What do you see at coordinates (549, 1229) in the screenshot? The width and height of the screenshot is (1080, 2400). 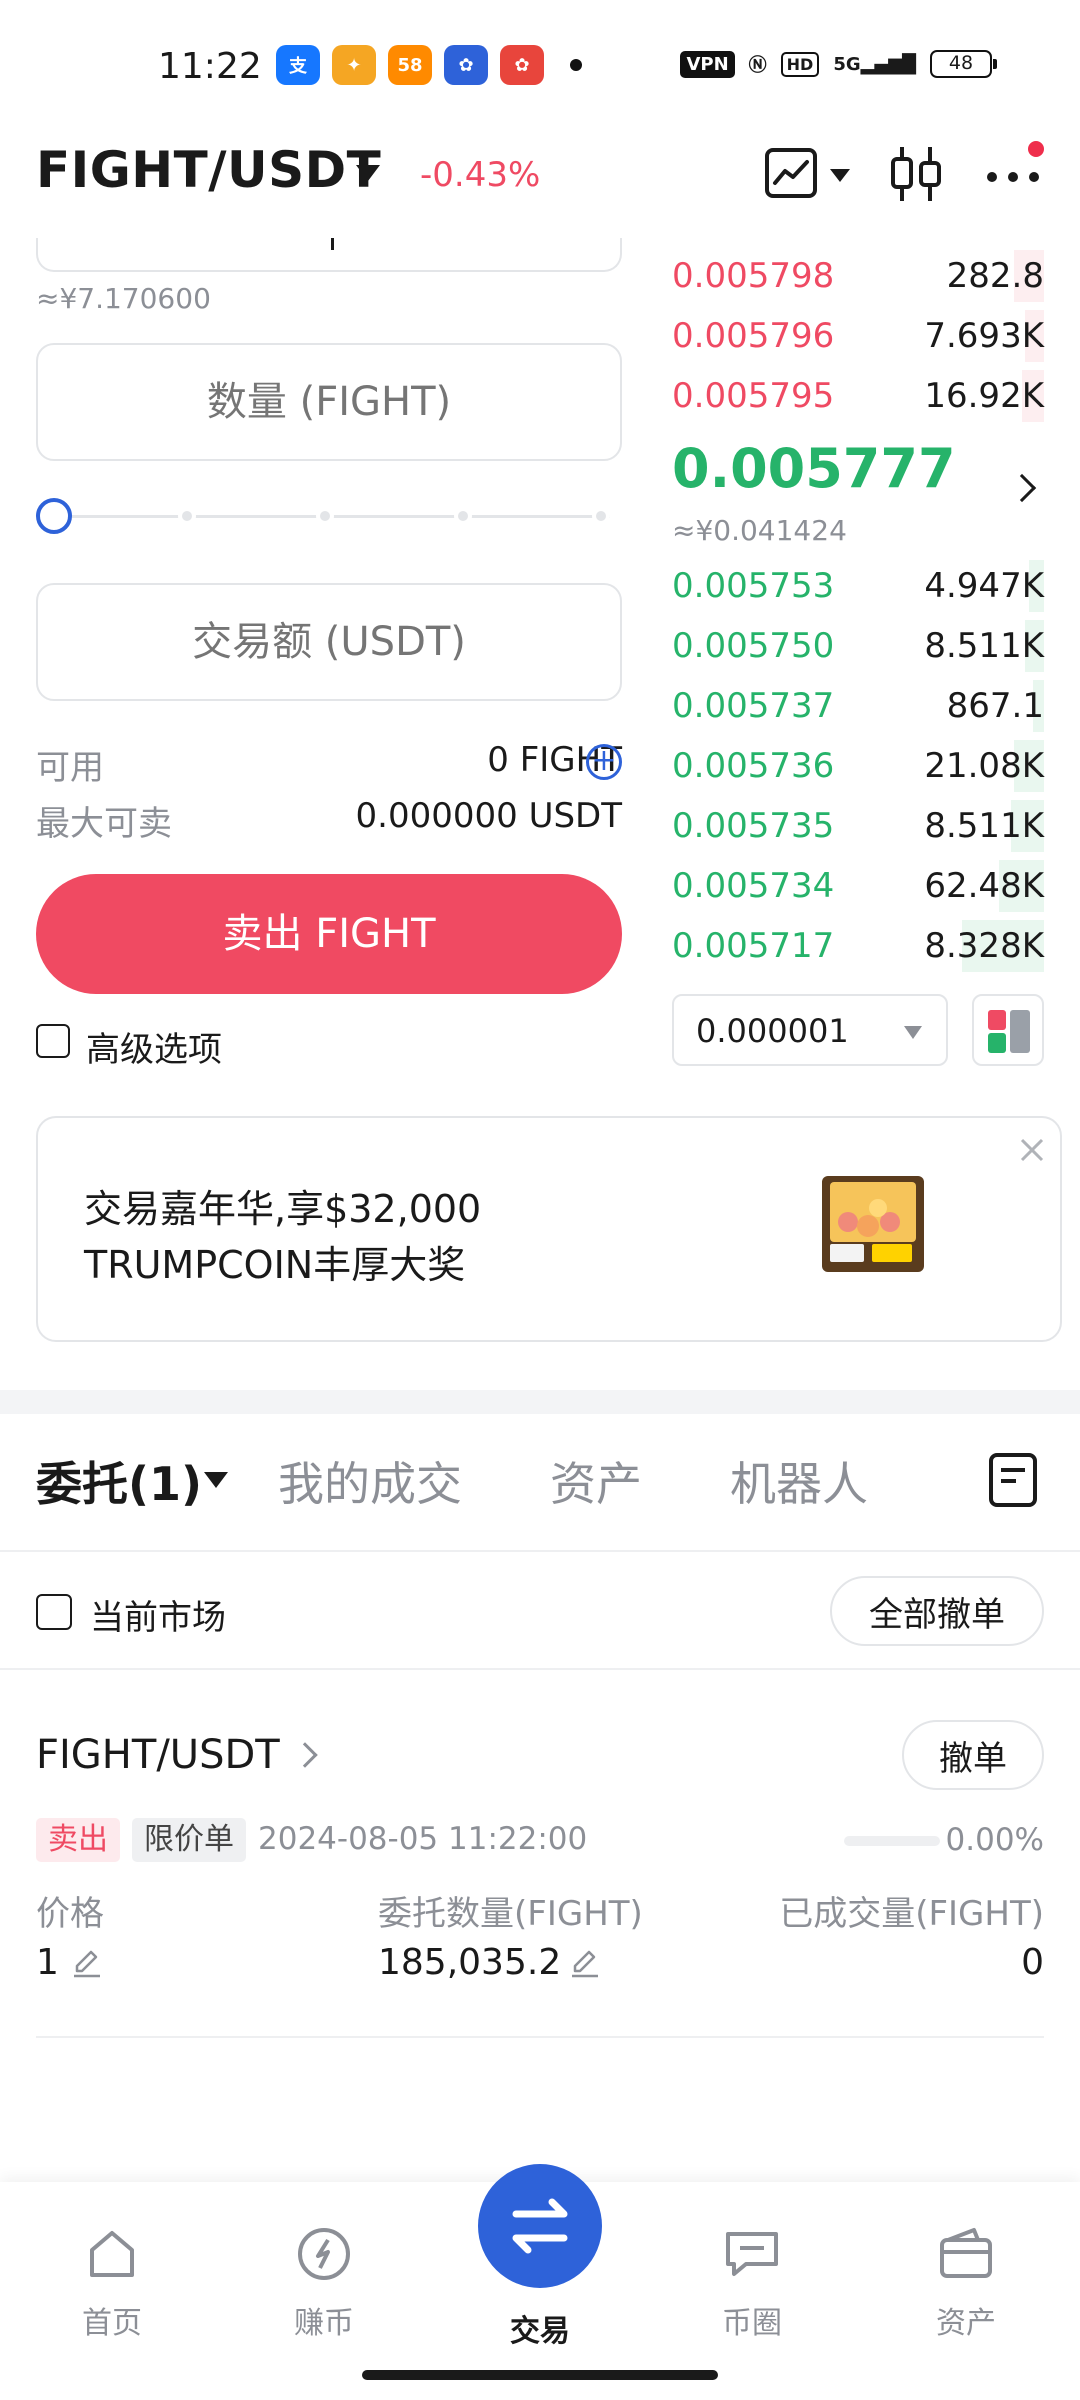 I see `promo-banner: 交易嘉年华,享$32,000 TRUMPCOIN丰厚大奖` at bounding box center [549, 1229].